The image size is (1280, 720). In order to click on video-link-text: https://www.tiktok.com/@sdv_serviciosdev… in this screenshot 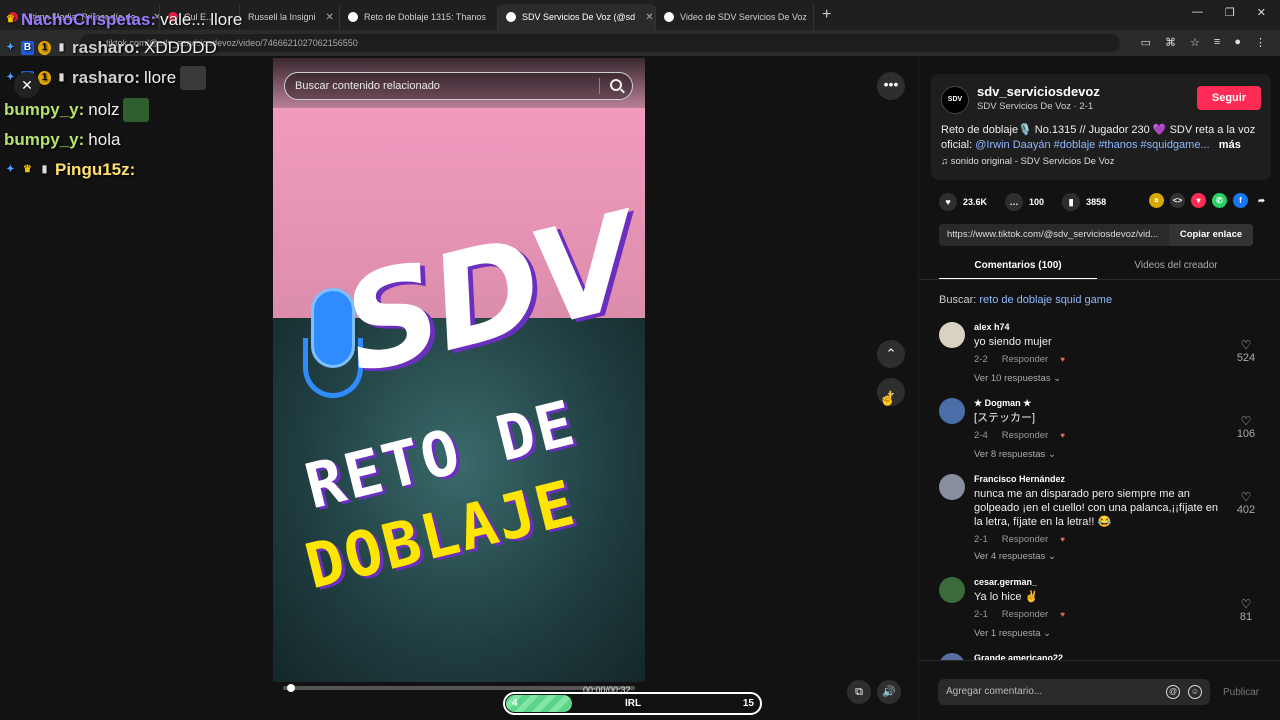, I will do `click(1052, 234)`.